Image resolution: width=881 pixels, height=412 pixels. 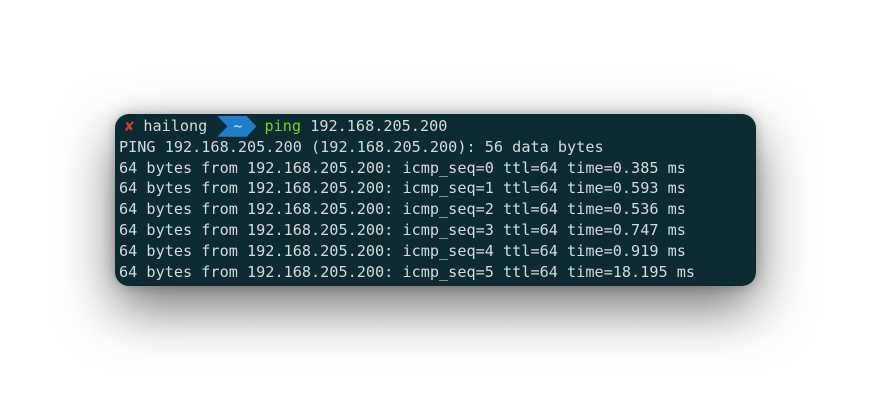 I want to click on command-name: ping, so click(x=283, y=126).